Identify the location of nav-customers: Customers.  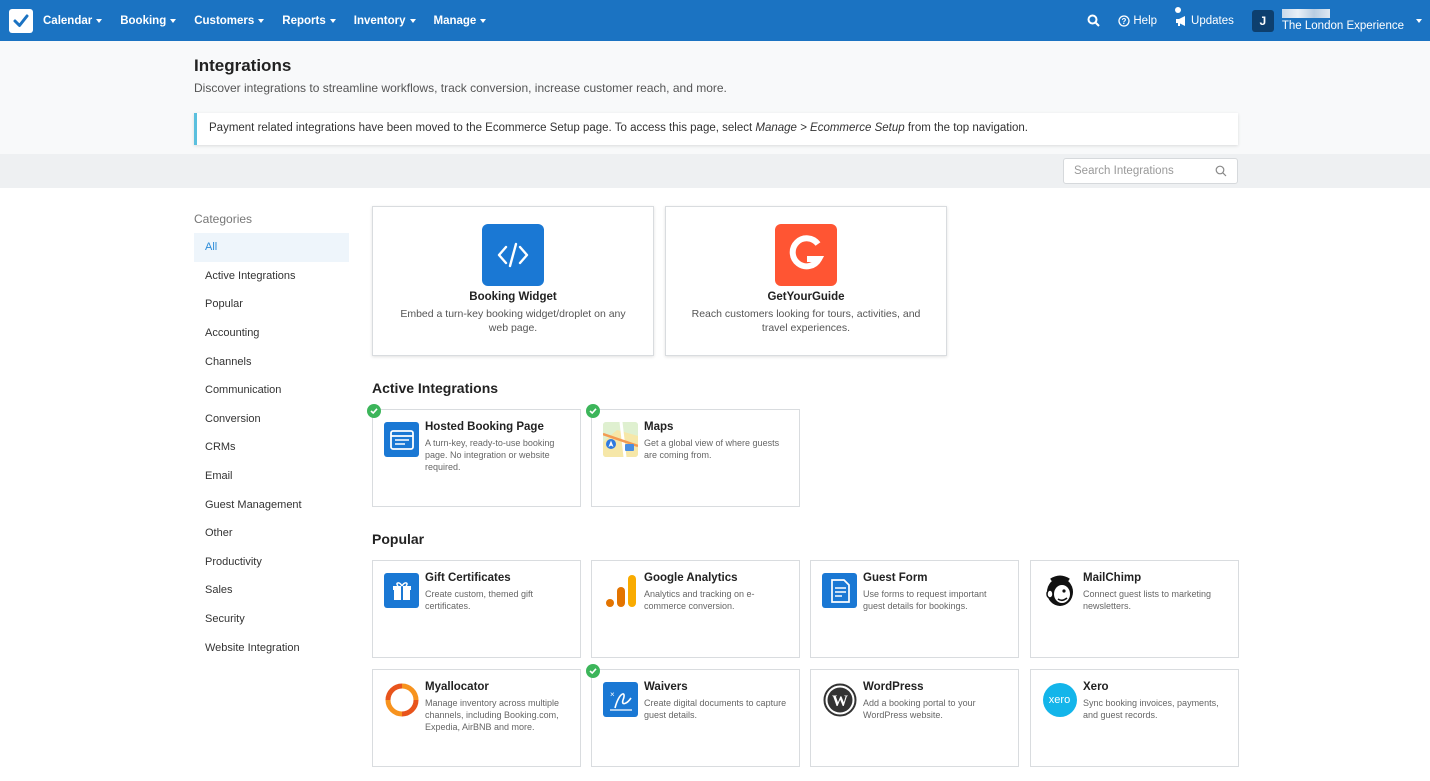
(229, 20).